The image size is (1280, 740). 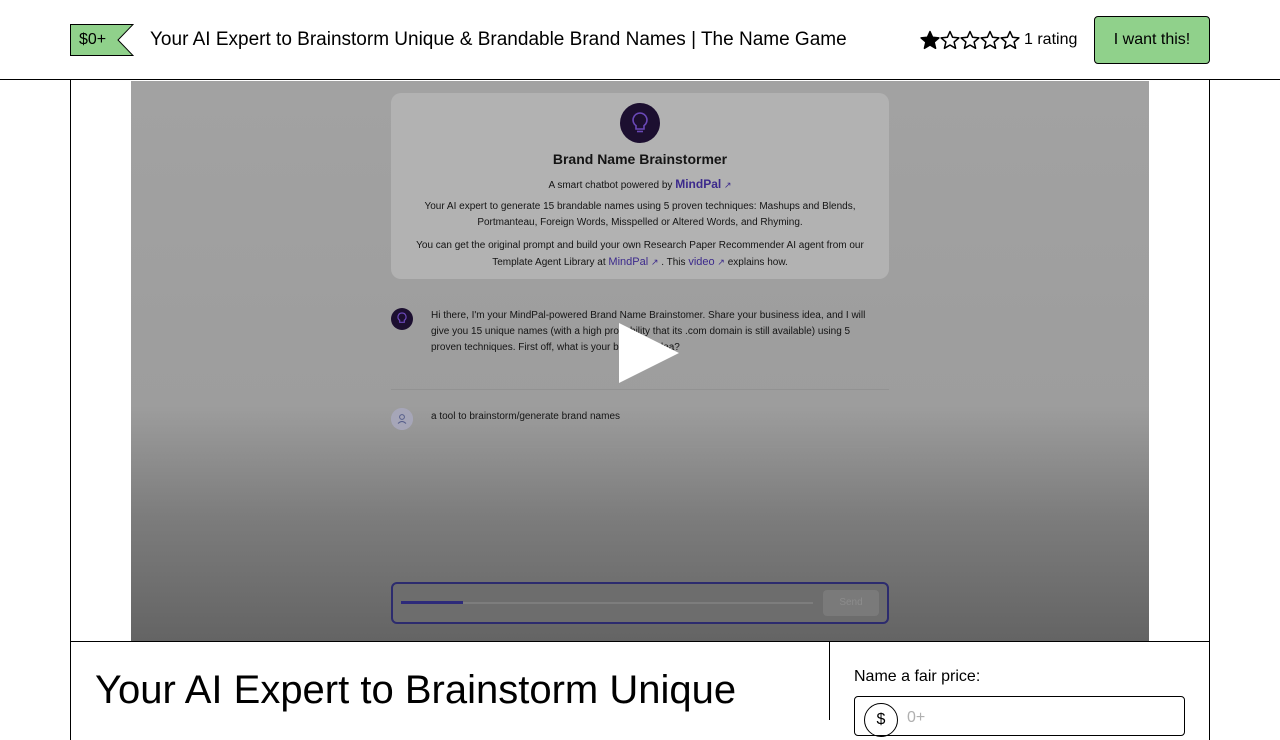 I want to click on mindpal-library-link: MindPal, so click(x=628, y=262).